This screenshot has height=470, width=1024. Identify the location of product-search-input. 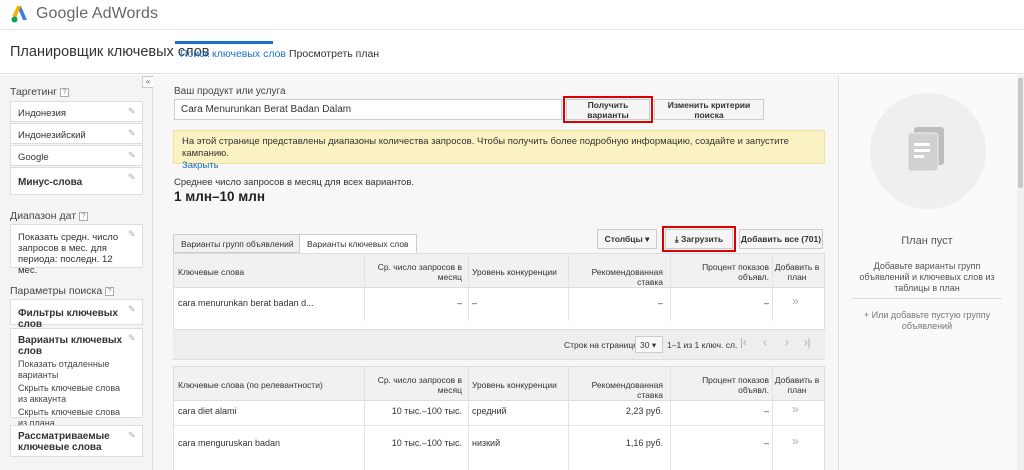
(368, 109).